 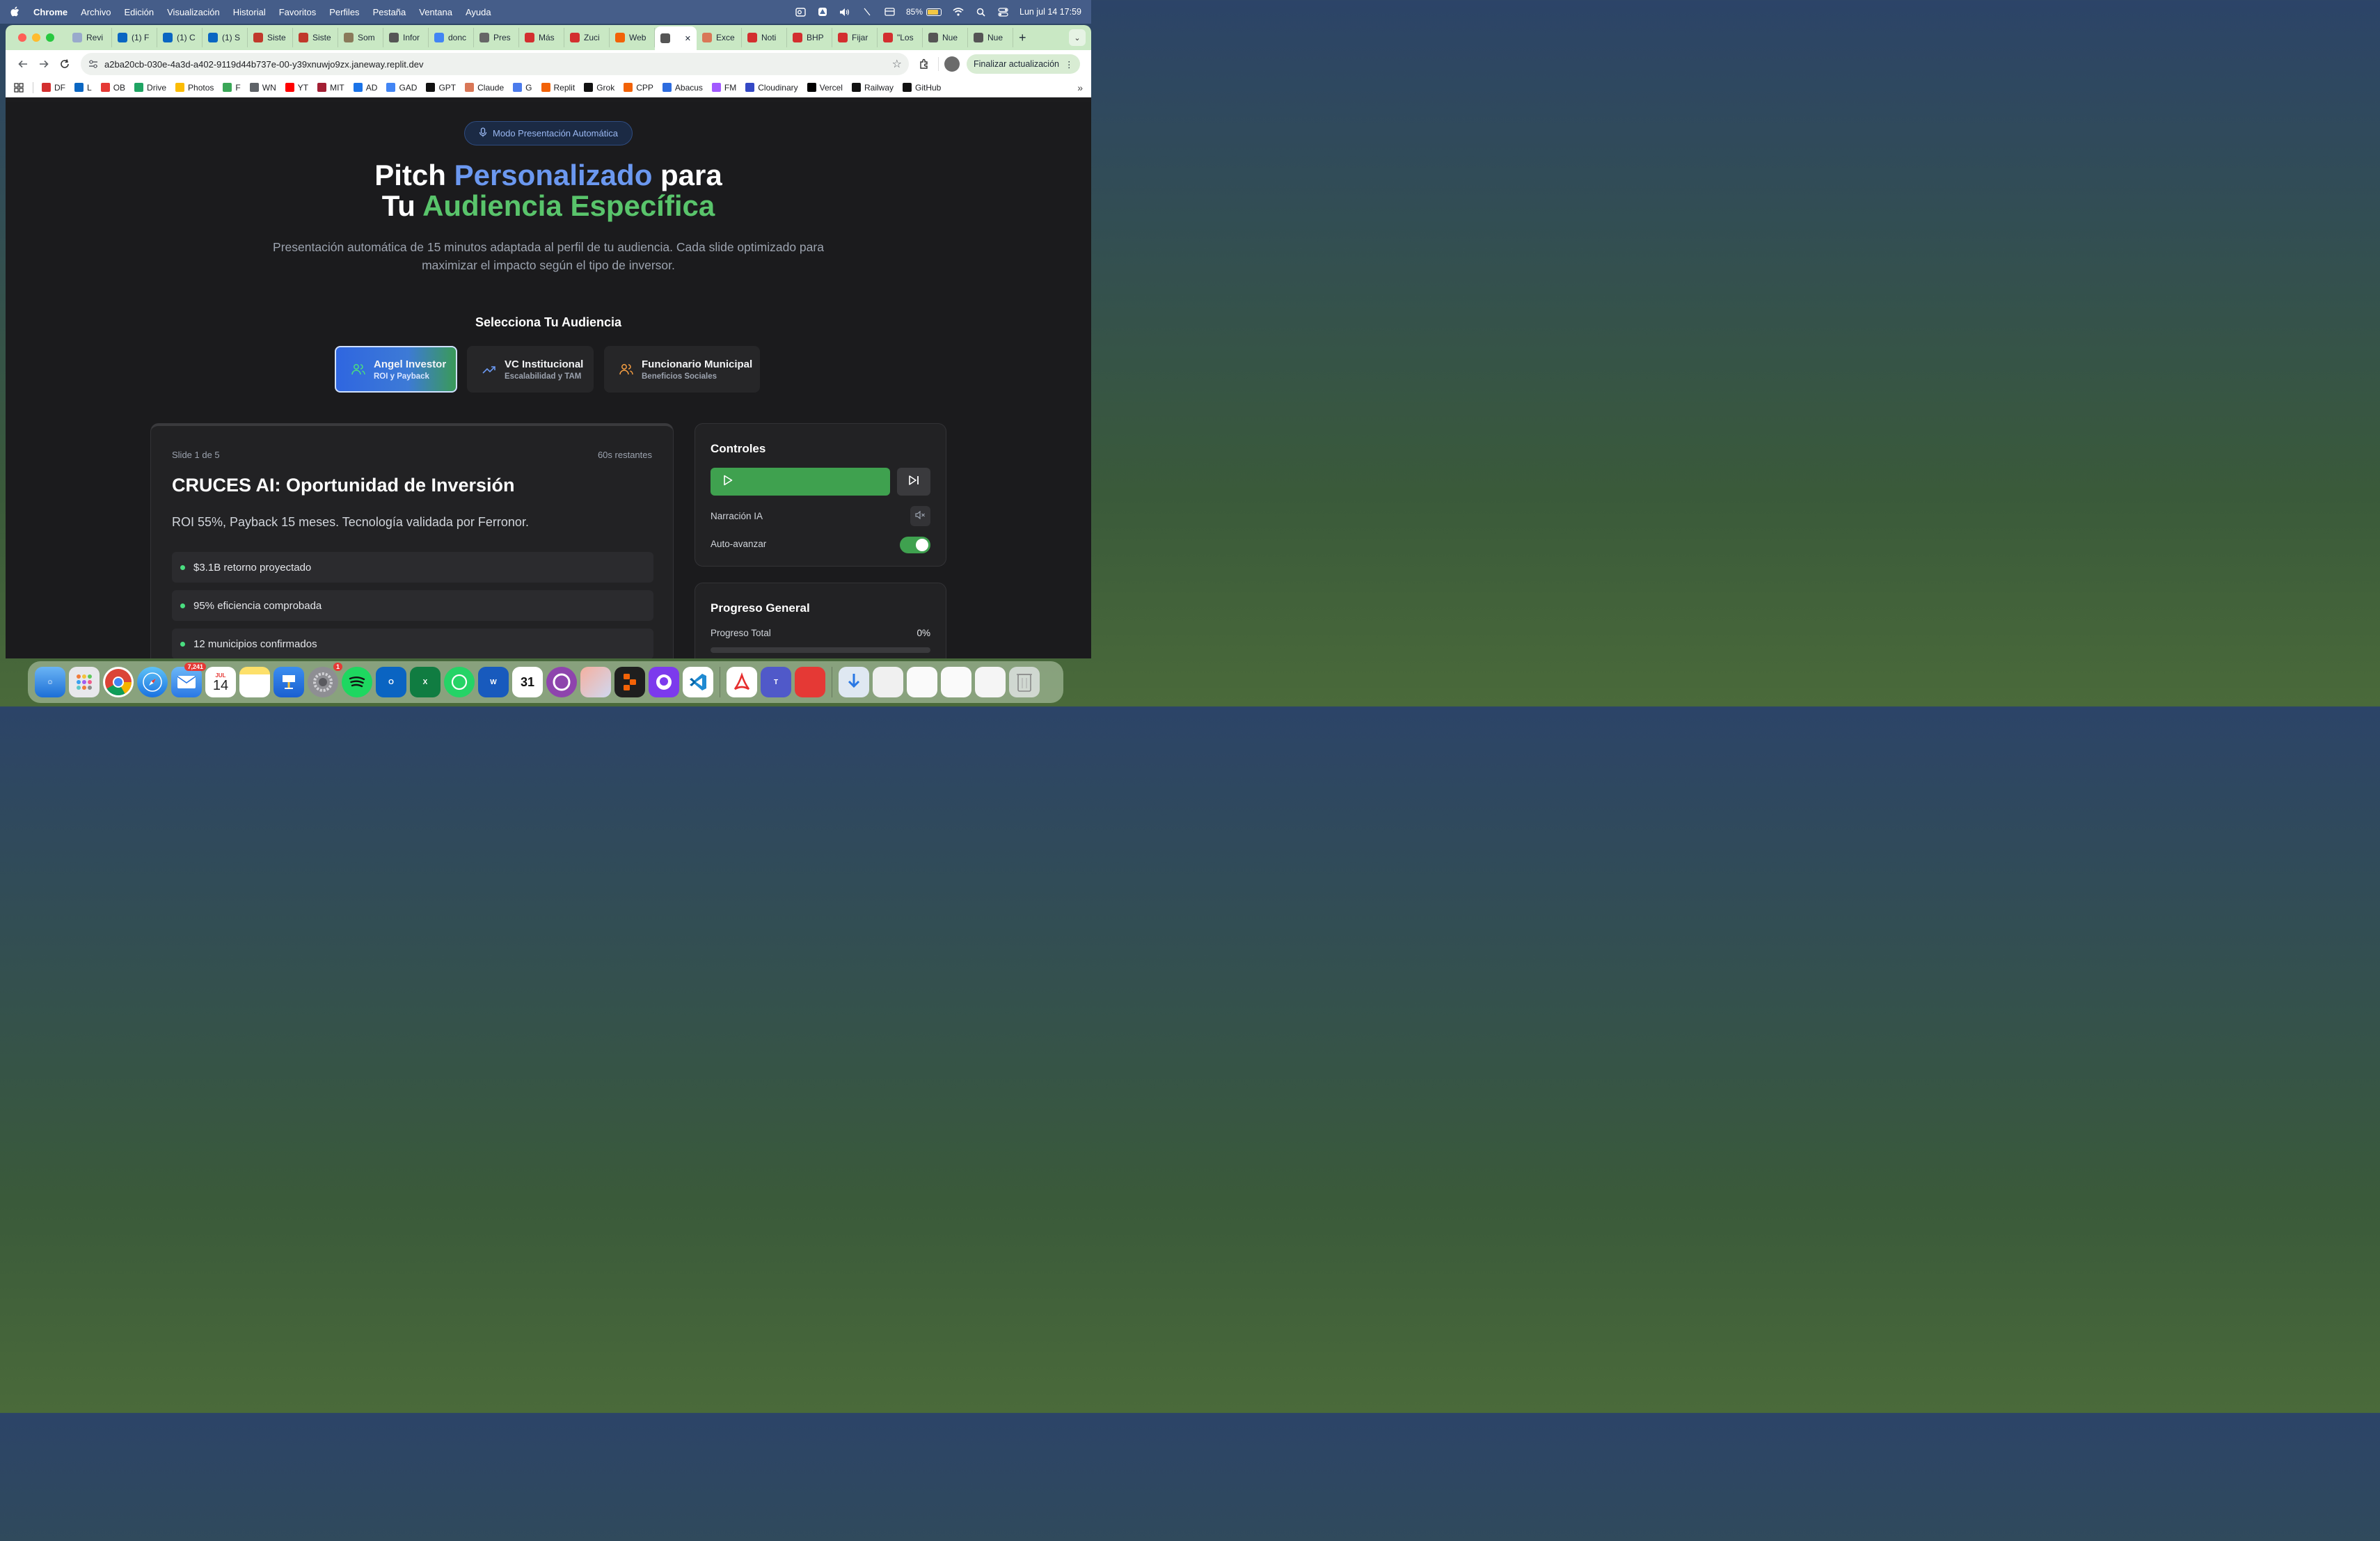 What do you see at coordinates (980, 12) in the screenshot?
I see `spotlight-search-icon` at bounding box center [980, 12].